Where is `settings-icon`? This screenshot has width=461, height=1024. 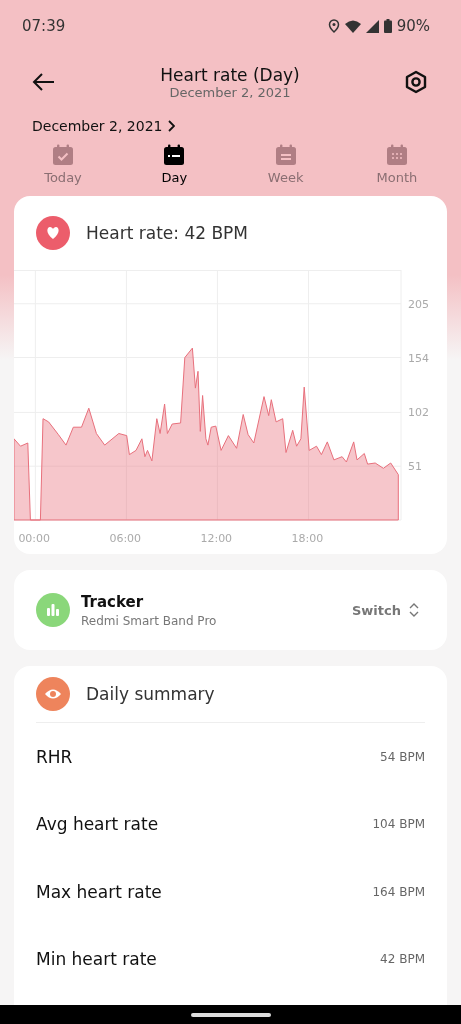 settings-icon is located at coordinates (416, 82).